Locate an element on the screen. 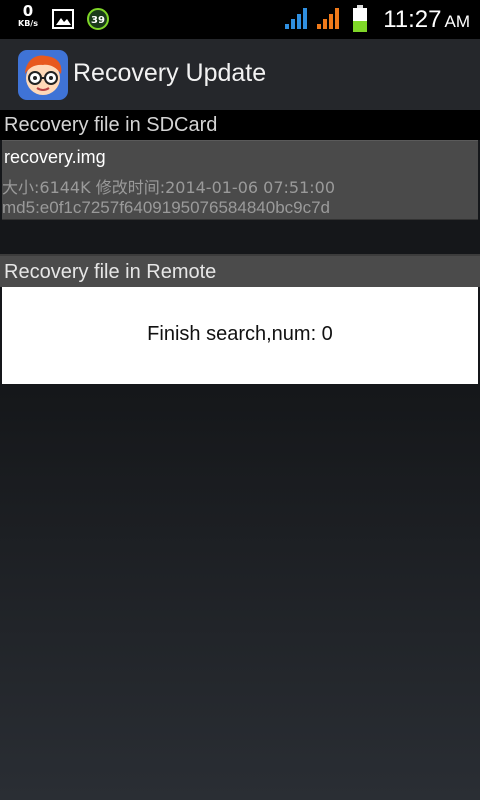 This screenshot has height=800, width=480. badge-notification-icon: 39 is located at coordinates (98, 19).